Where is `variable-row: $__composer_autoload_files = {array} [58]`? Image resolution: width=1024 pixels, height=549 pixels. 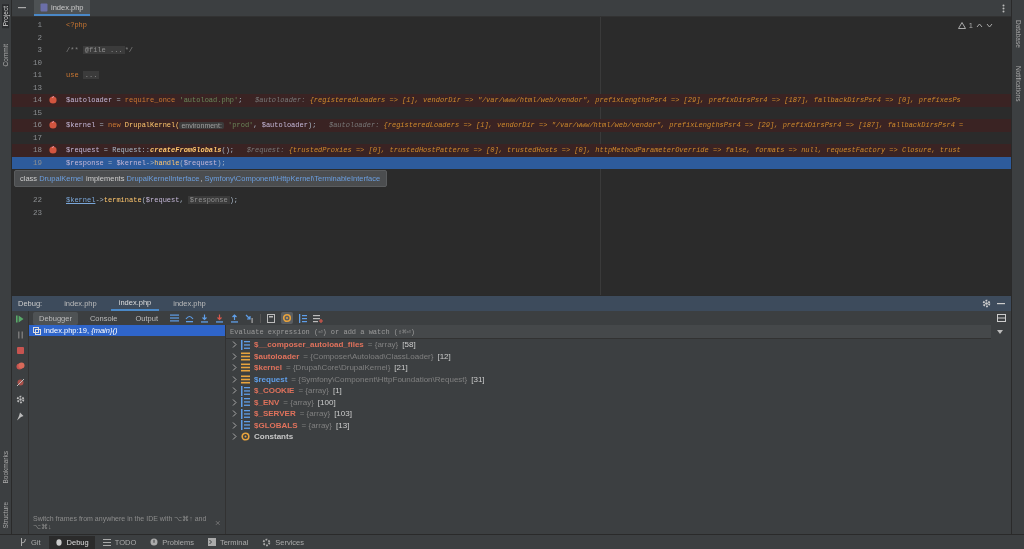
variable-row: $__composer_autoload_files = {array} [58] is located at coordinates (618, 345).